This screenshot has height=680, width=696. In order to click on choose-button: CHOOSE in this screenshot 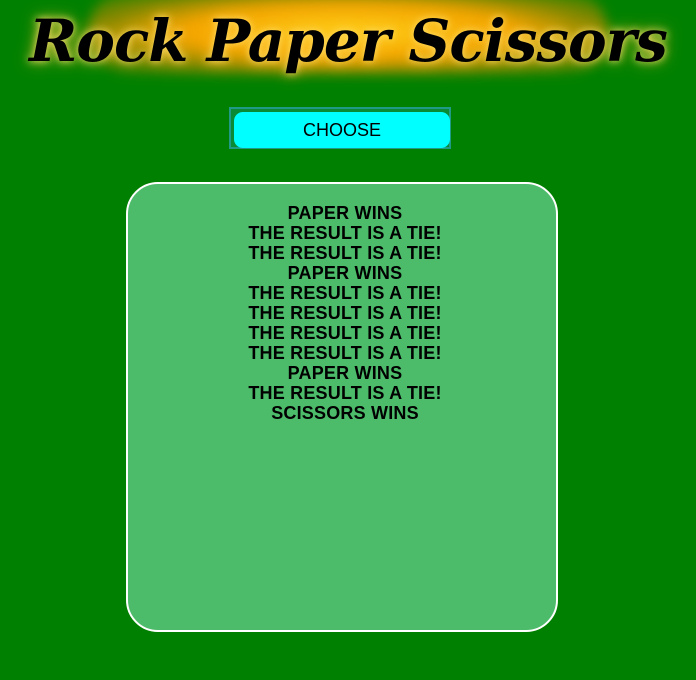, I will do `click(342, 130)`.